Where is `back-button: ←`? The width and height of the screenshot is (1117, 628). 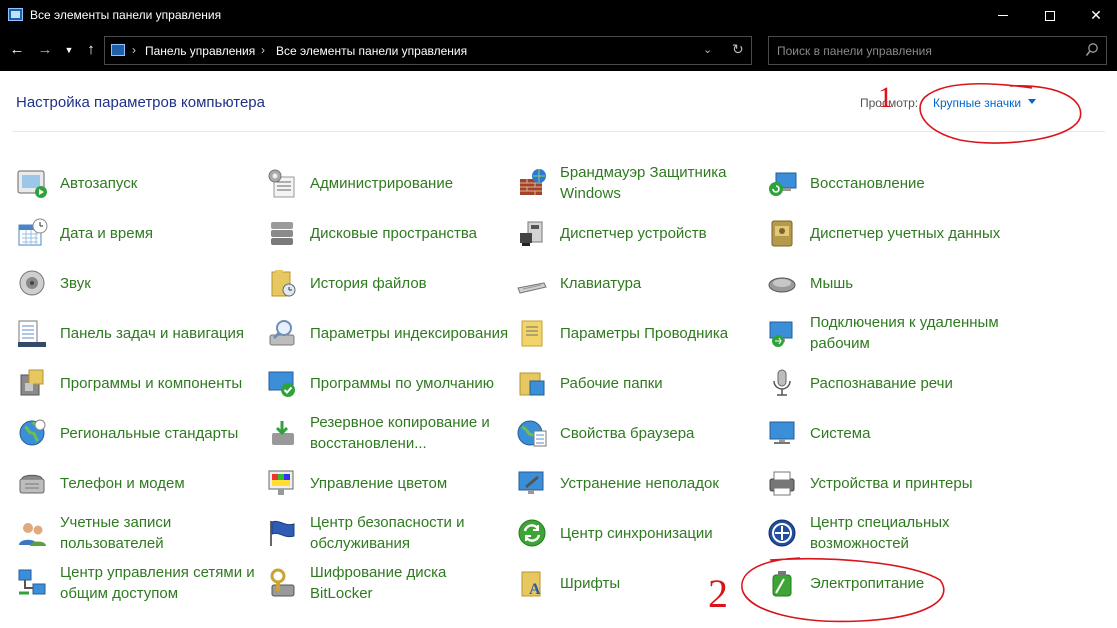
back-button: ← is located at coordinates (17, 50).